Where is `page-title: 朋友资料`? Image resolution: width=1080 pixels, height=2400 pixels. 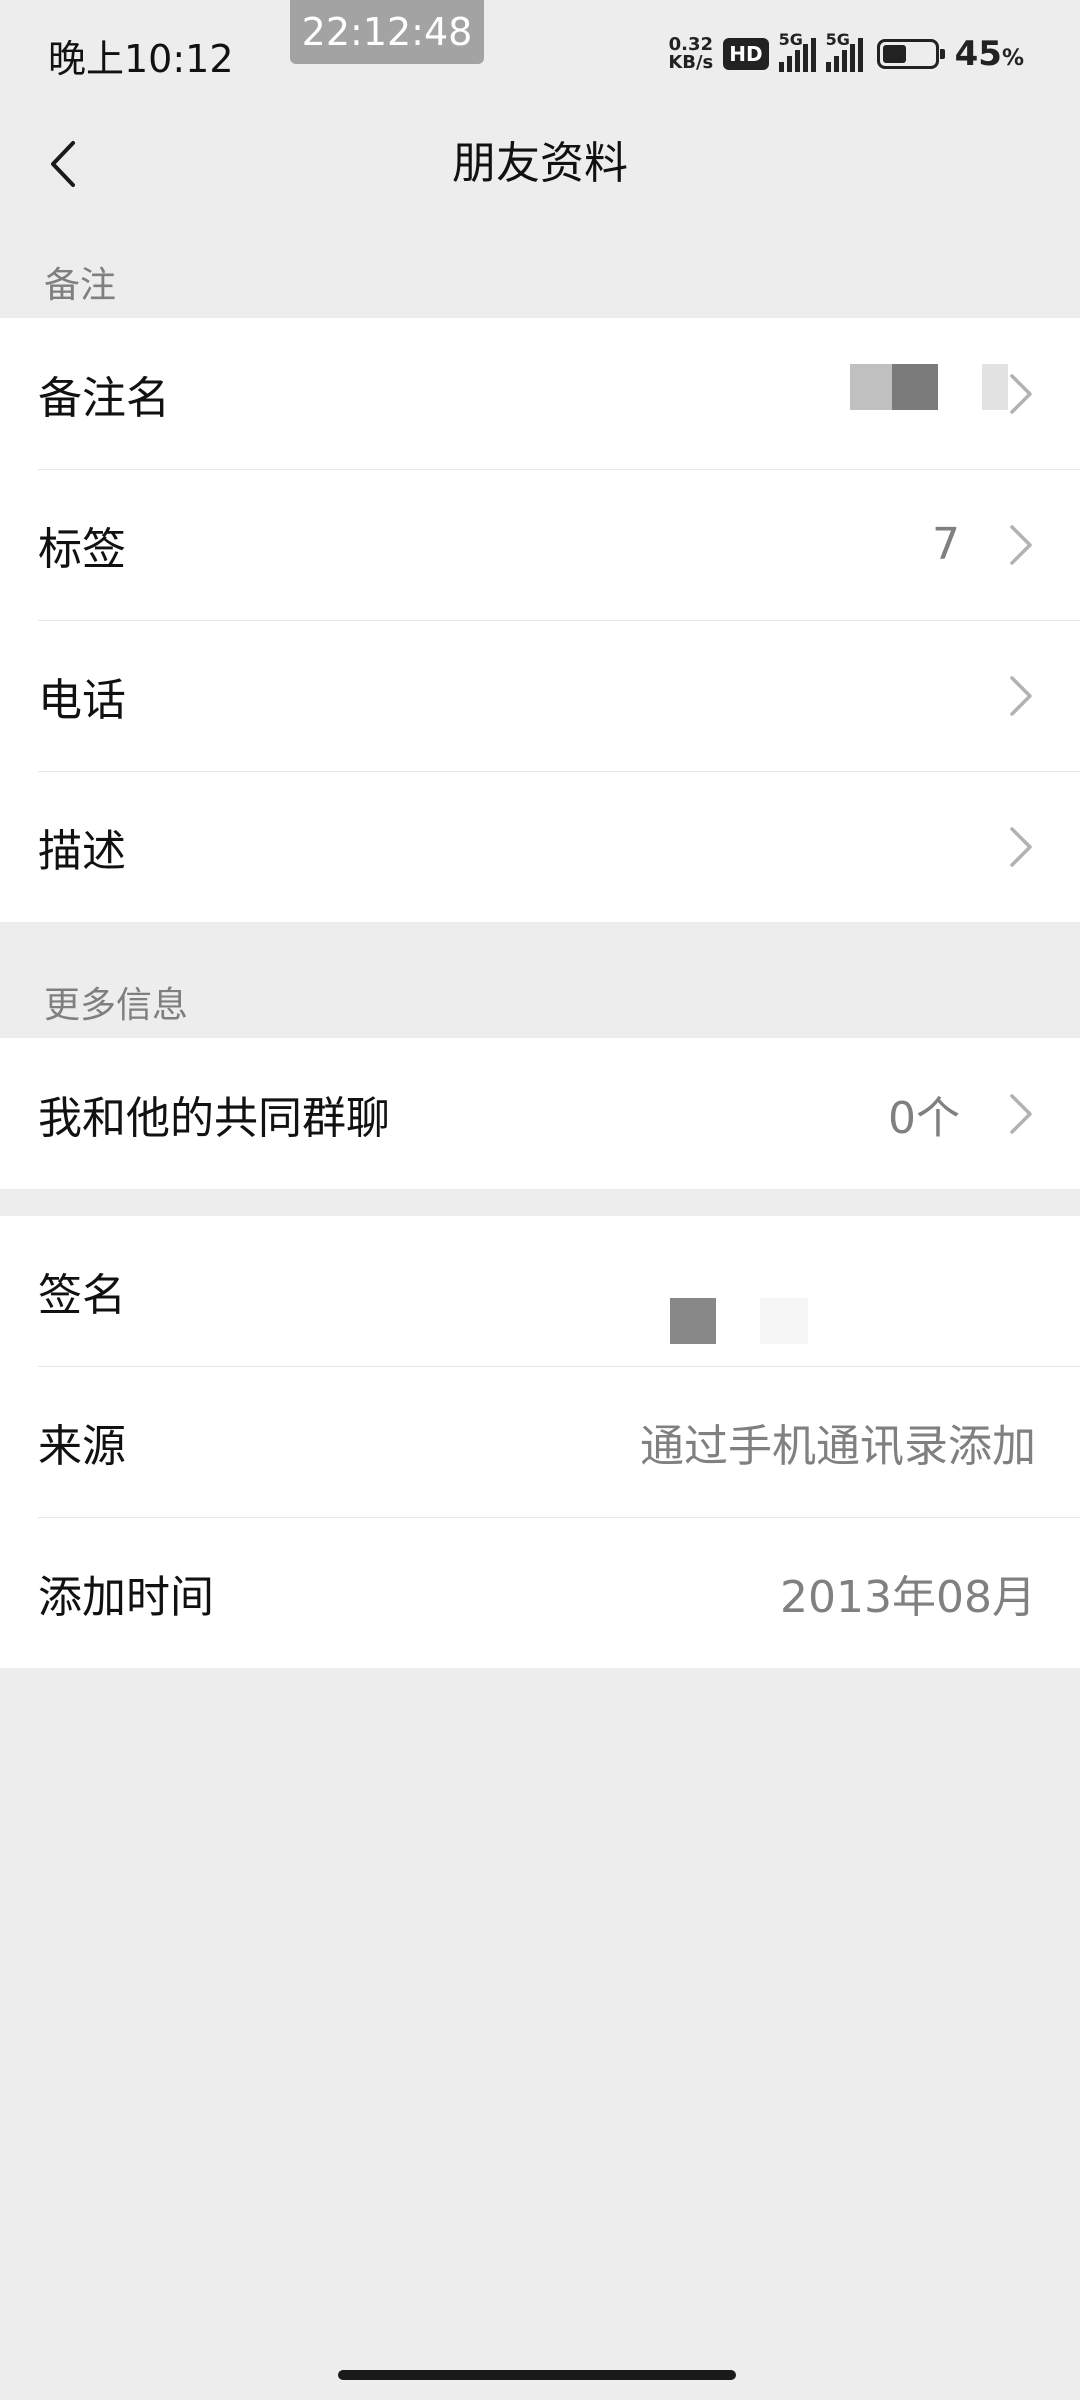
page-title: 朋友资料 is located at coordinates (540, 163).